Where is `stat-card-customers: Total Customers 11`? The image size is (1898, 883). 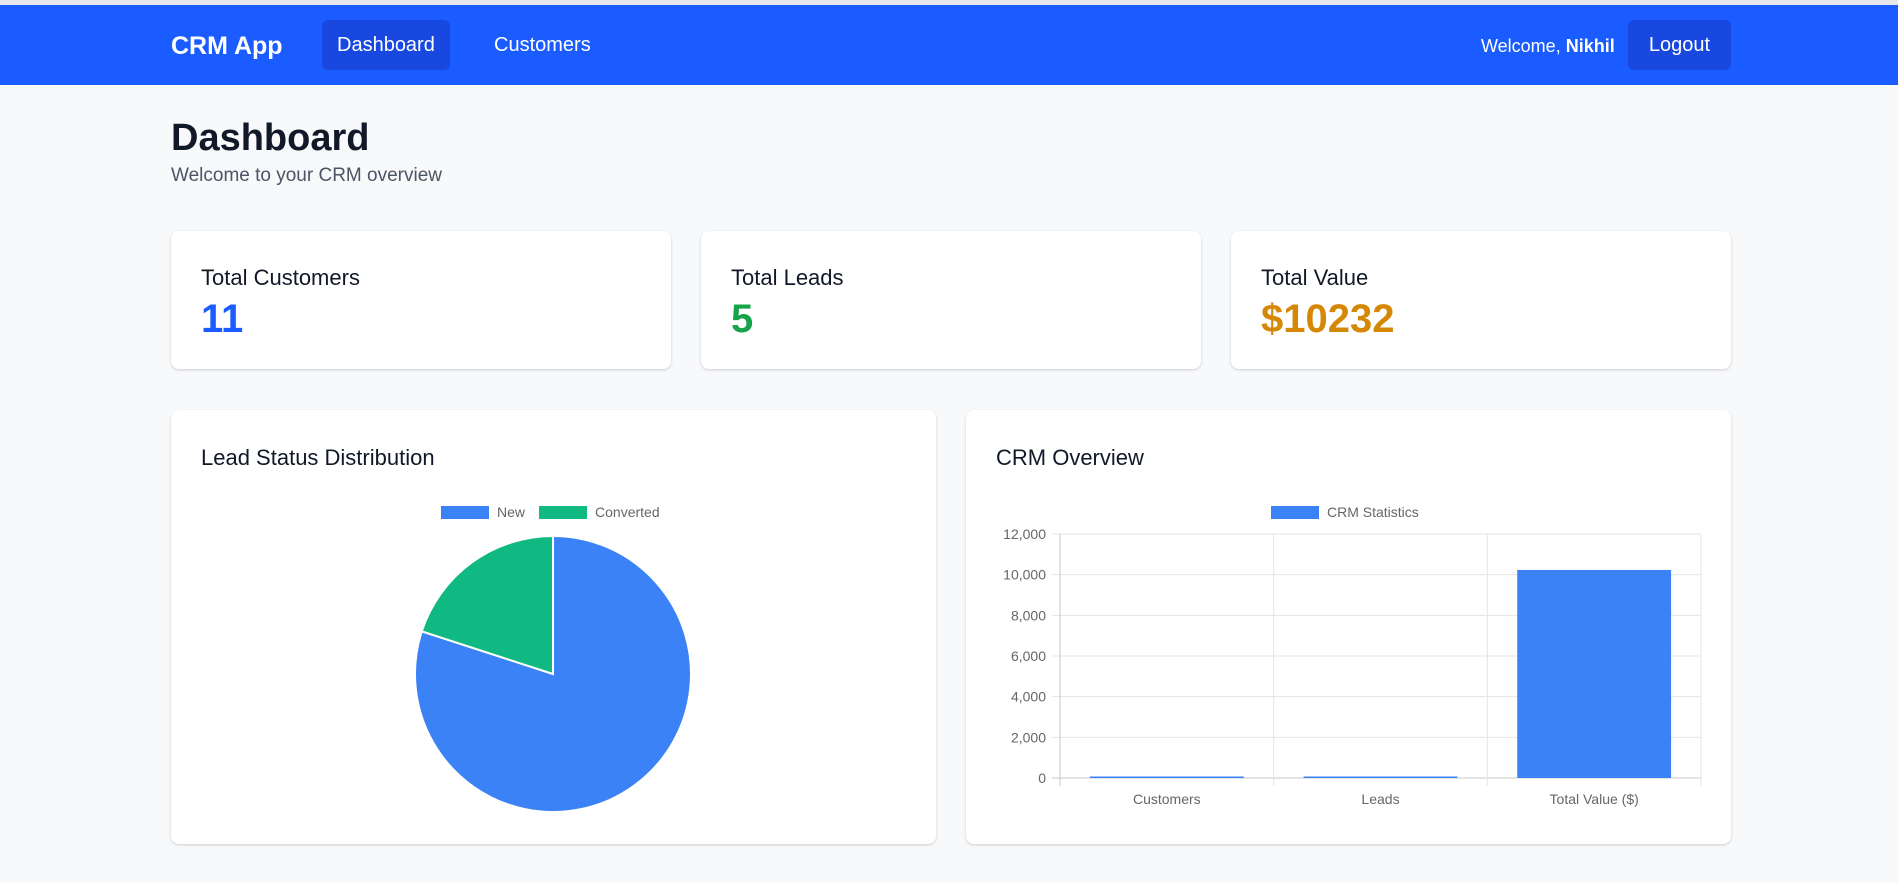 stat-card-customers: Total Customers 11 is located at coordinates (421, 300).